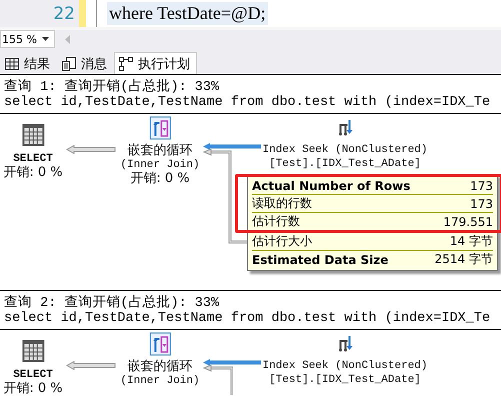  What do you see at coordinates (126, 63) in the screenshot?
I see `plan-icon` at bounding box center [126, 63].